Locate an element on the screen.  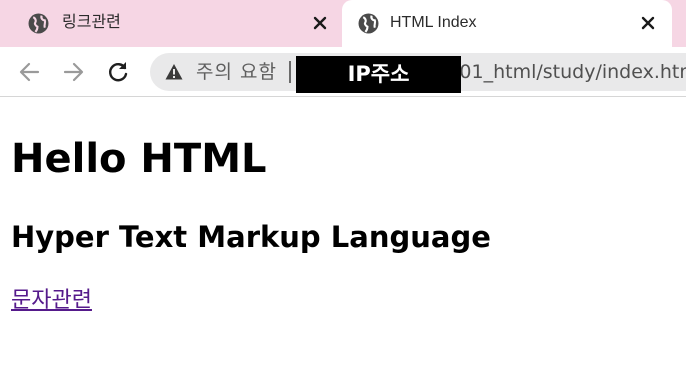
security-warning-label: 주의 요함 is located at coordinates (236, 72).